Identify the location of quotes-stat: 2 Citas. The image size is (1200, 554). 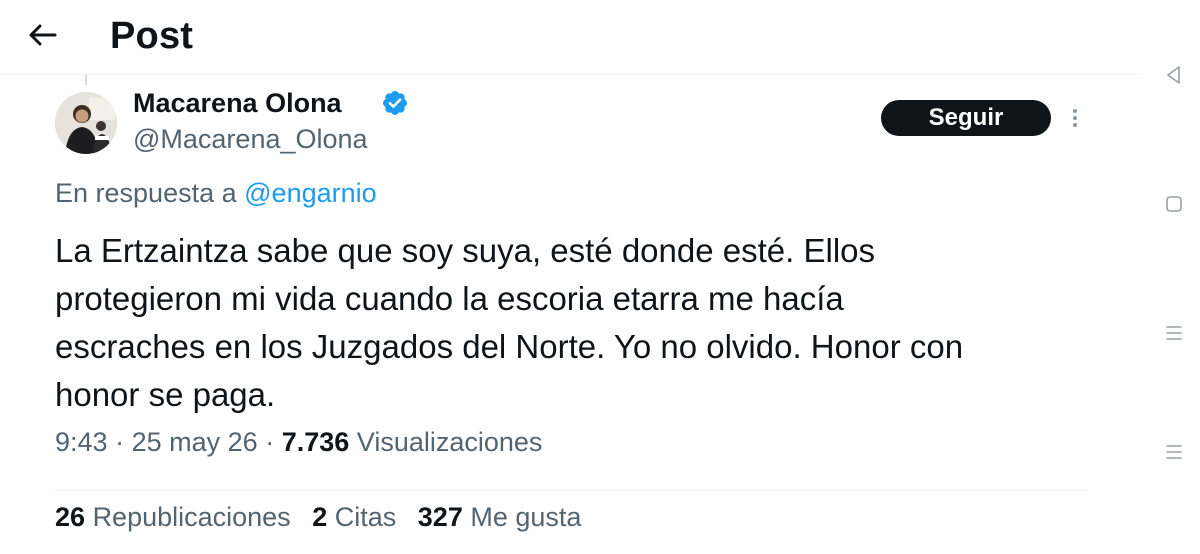
(354, 517).